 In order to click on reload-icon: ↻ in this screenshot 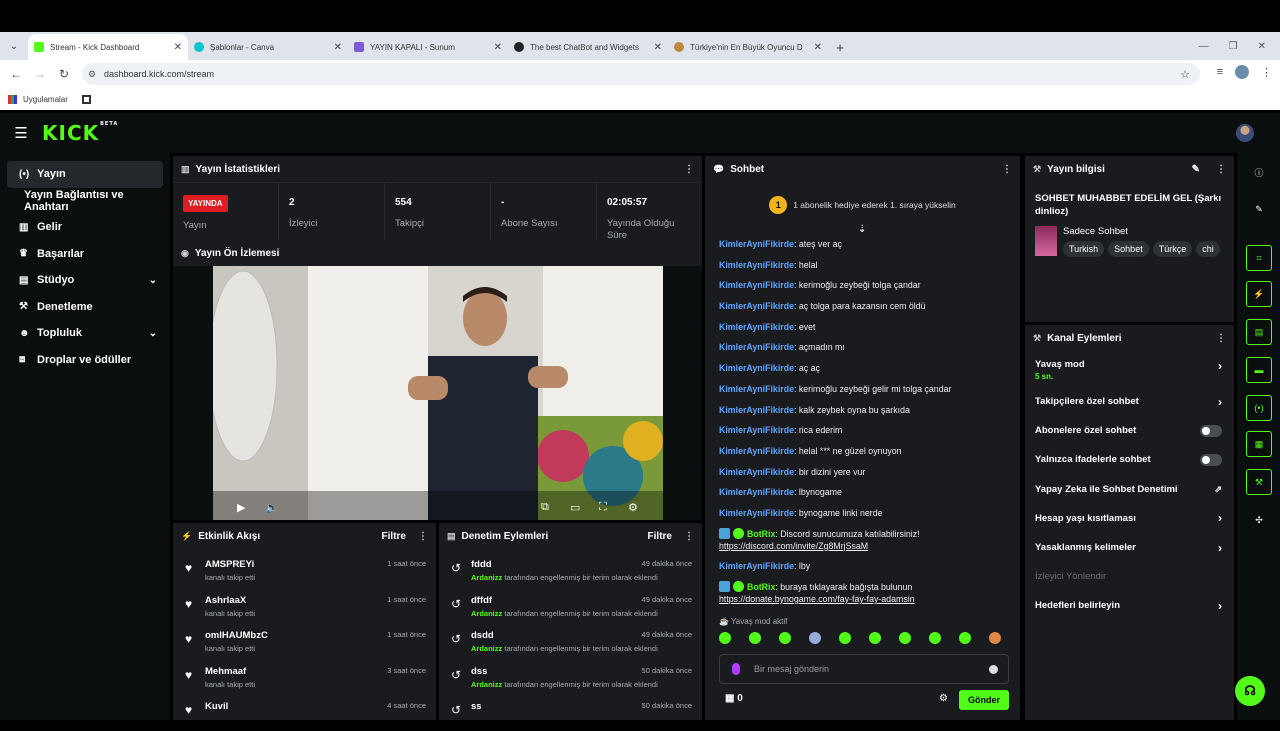, I will do `click(64, 74)`.